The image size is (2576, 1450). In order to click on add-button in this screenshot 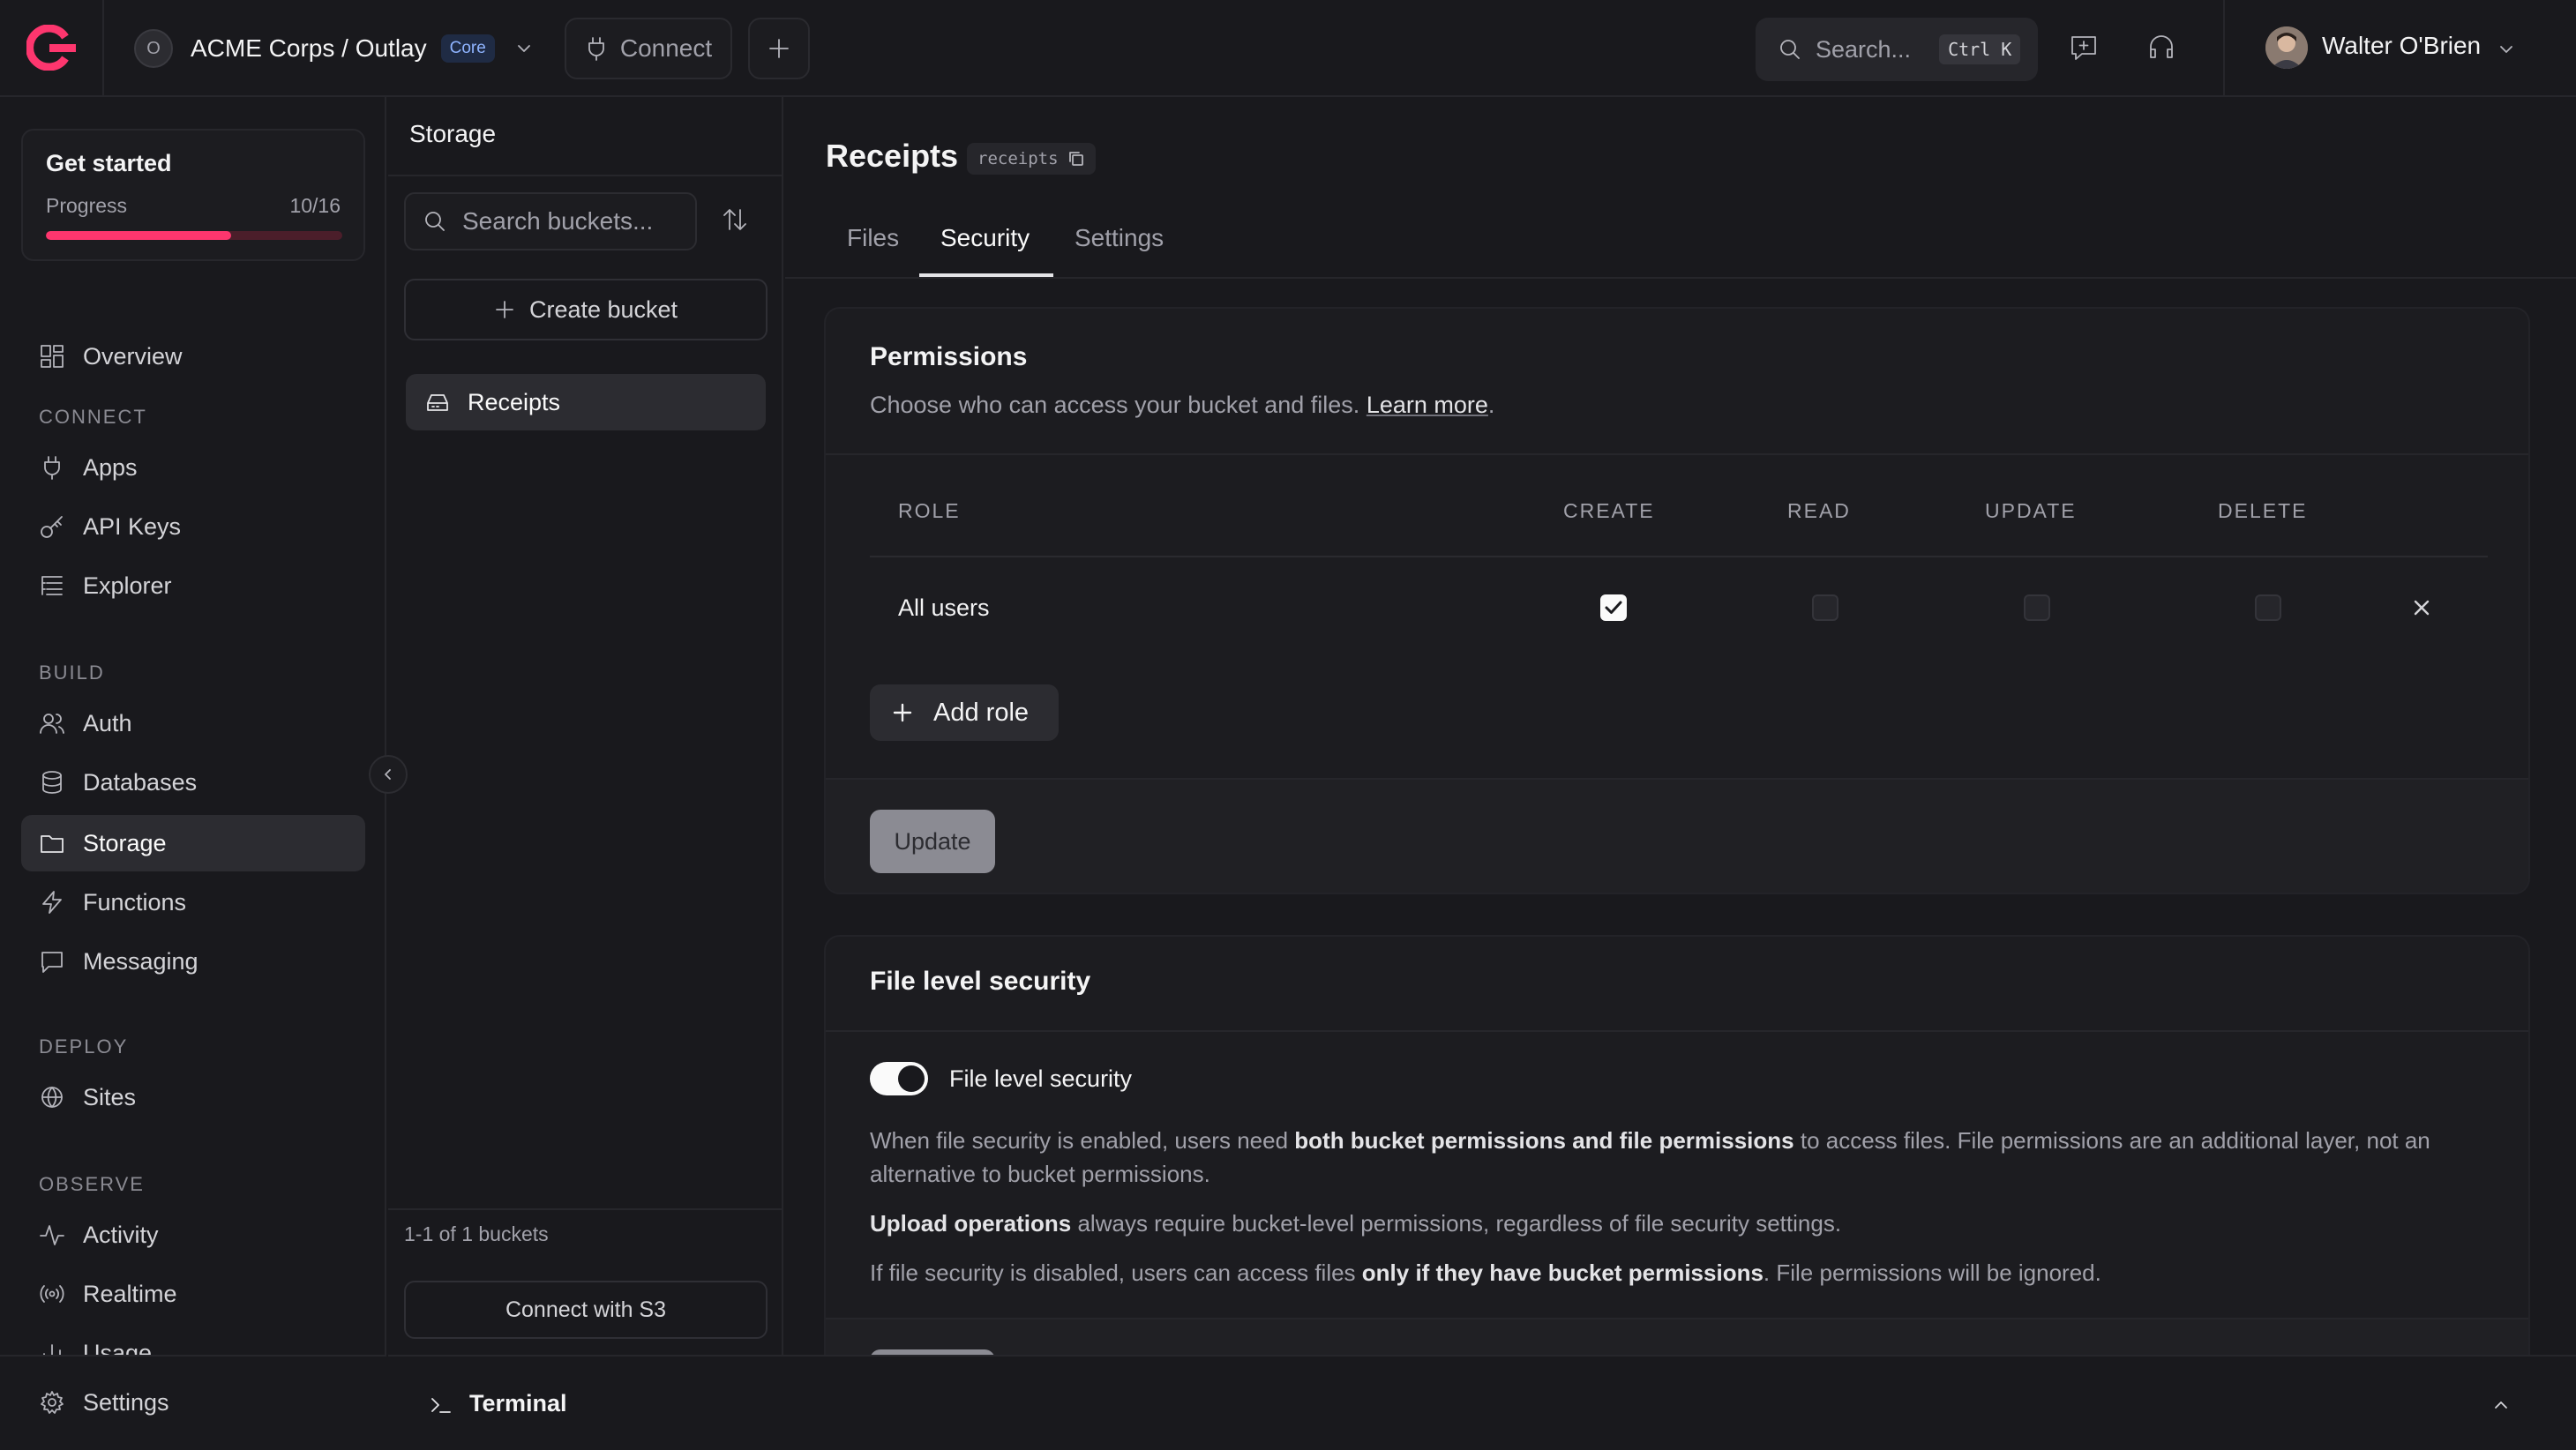, I will do `click(779, 48)`.